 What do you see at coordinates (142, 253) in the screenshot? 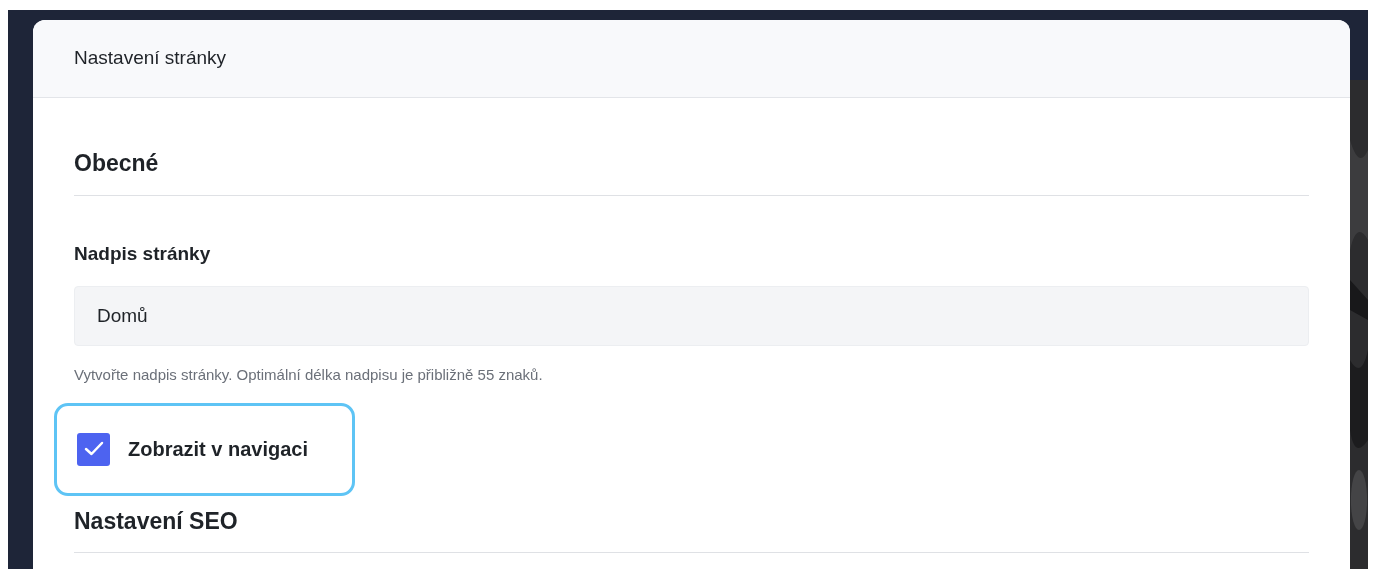
I see `field-label: Nadpis stránky` at bounding box center [142, 253].